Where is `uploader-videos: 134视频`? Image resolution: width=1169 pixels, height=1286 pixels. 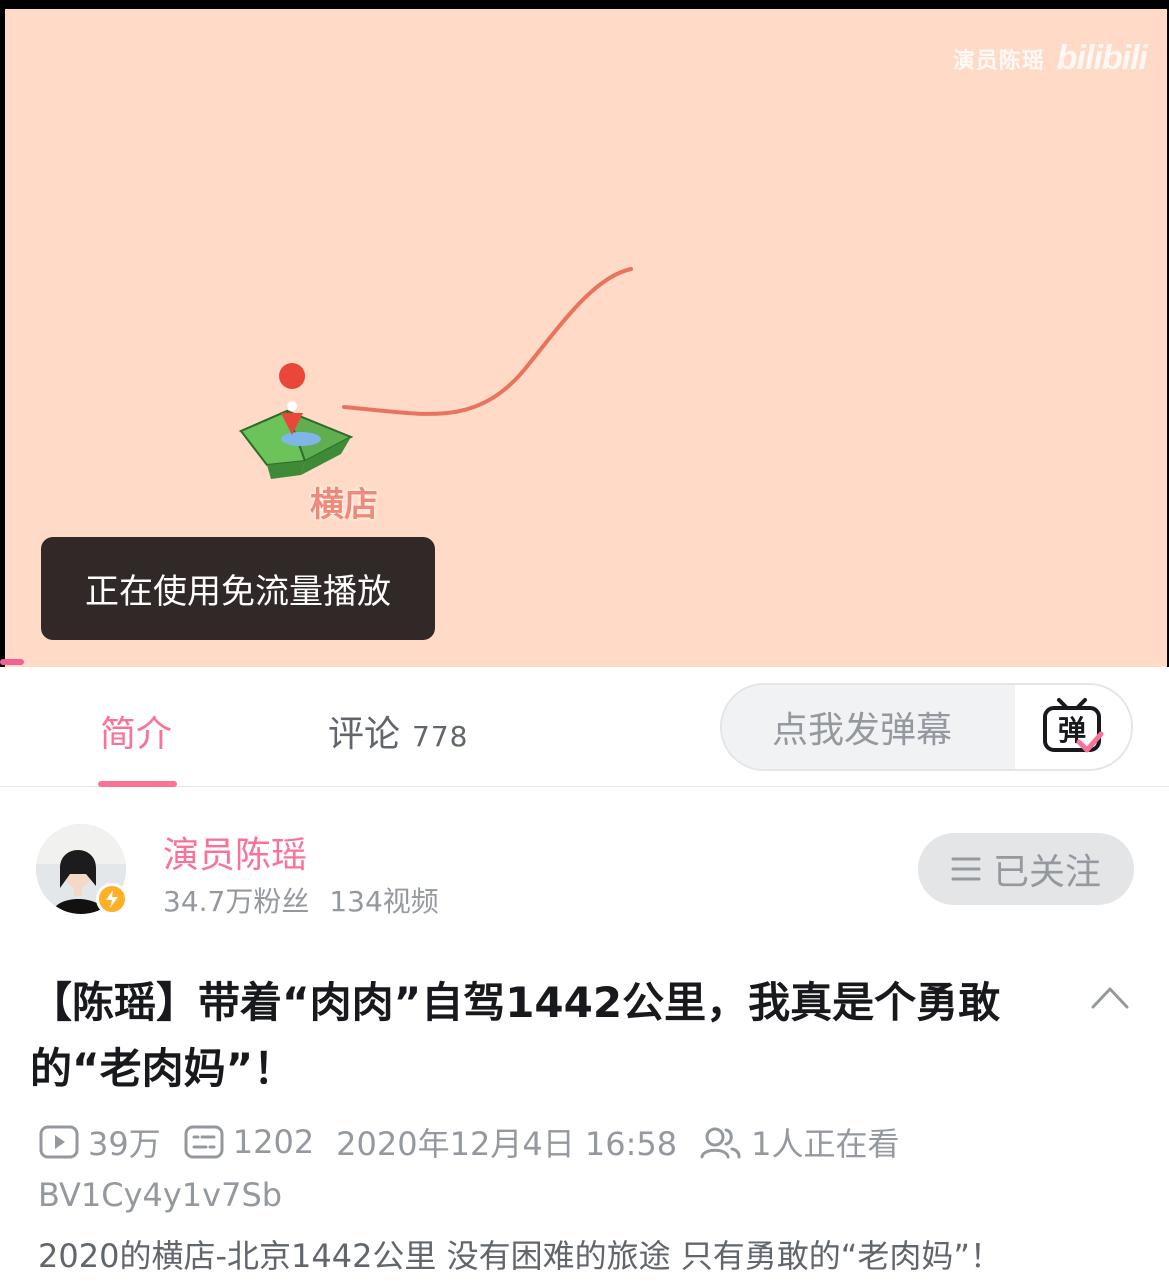 uploader-videos: 134视频 is located at coordinates (384, 901).